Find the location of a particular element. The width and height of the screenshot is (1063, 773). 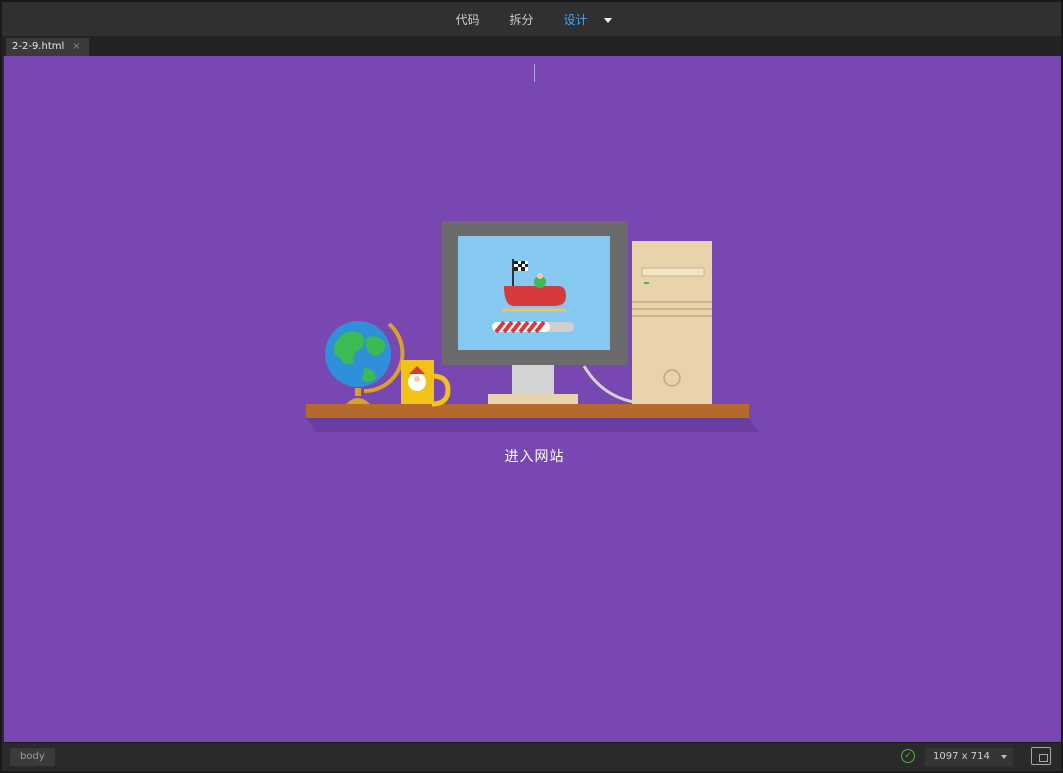

window-size-select: 1097 x 714 is located at coordinates (969, 757).